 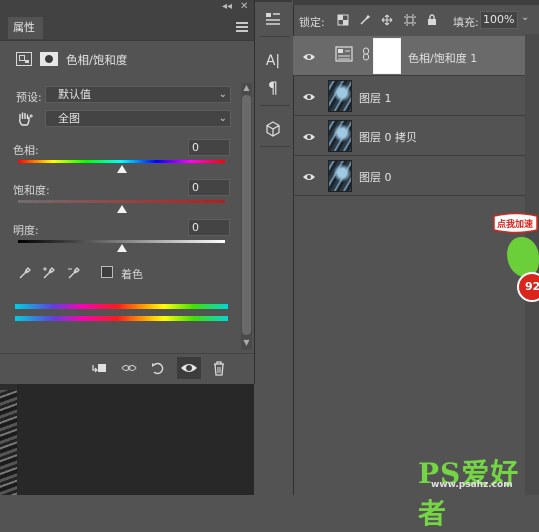 I want to click on reset-icon, so click(x=158, y=368).